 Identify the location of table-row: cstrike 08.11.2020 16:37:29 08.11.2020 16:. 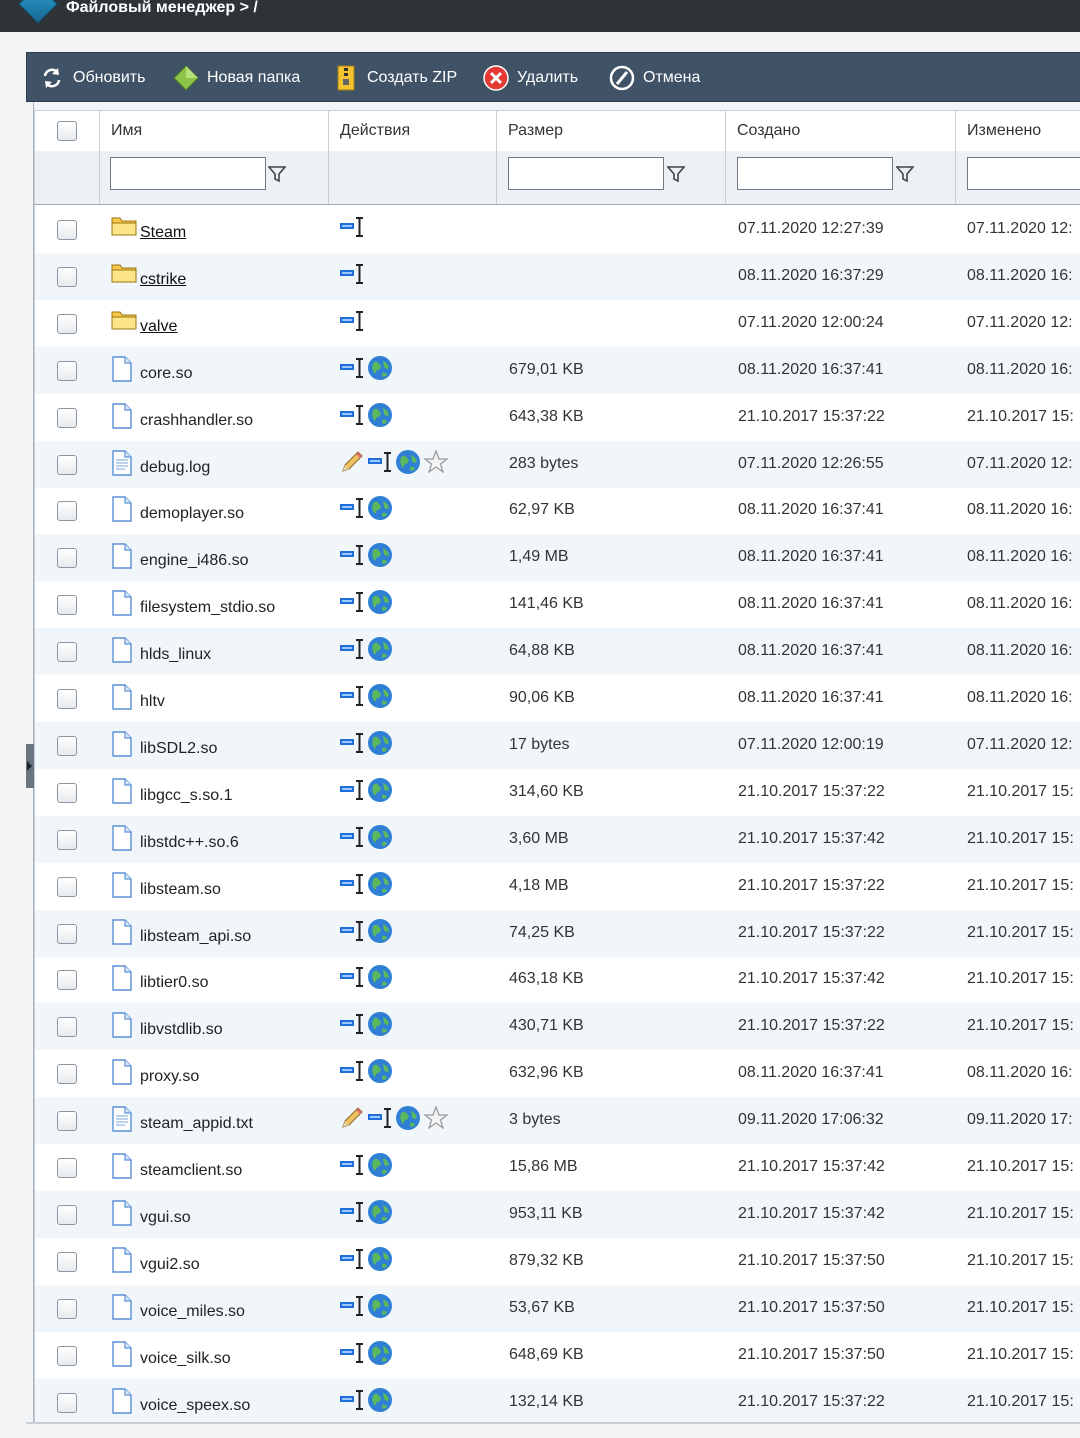
(557, 276).